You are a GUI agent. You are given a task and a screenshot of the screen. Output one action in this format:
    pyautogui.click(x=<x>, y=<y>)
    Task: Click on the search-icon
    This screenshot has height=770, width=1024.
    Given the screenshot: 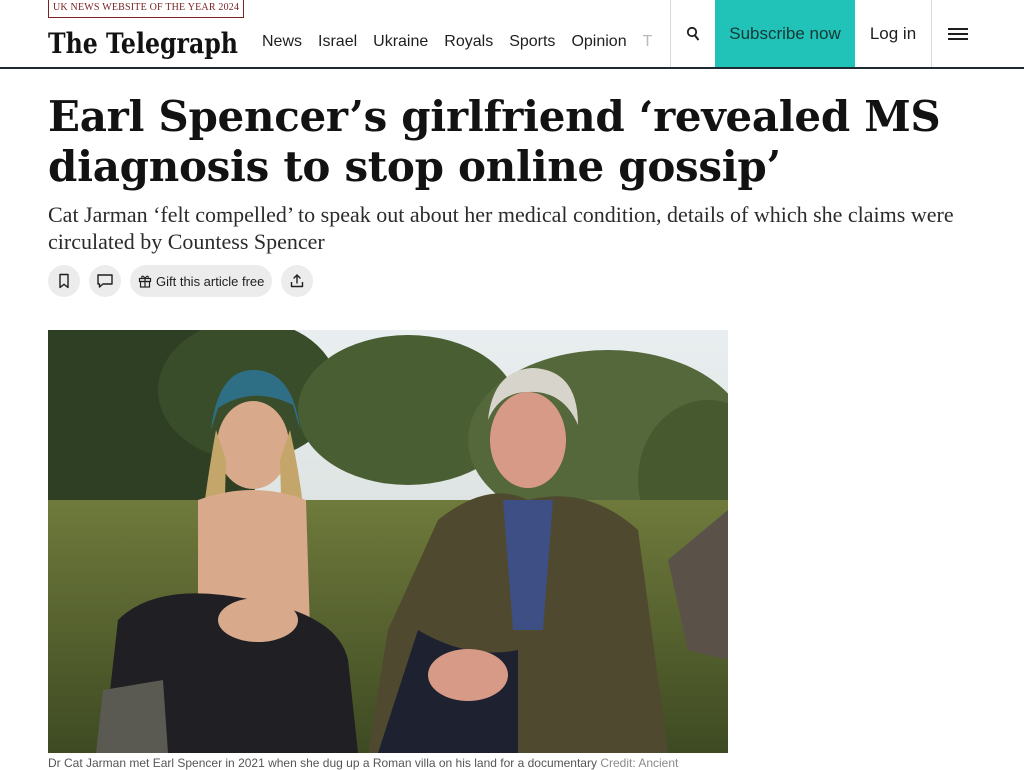 What is the action you would take?
    pyautogui.click(x=693, y=33)
    